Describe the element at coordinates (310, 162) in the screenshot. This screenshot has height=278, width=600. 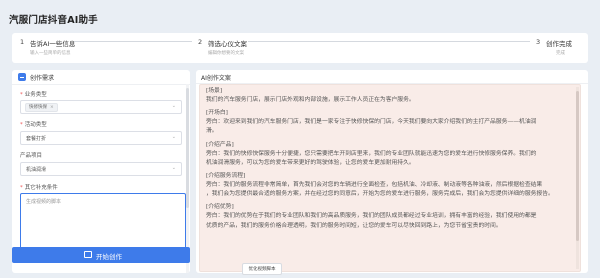
I see `copy-line: 机油润滑服务，可以为您的爱车带来更好的驾驶体验，让您的爱车更加耐用持久。` at that location.